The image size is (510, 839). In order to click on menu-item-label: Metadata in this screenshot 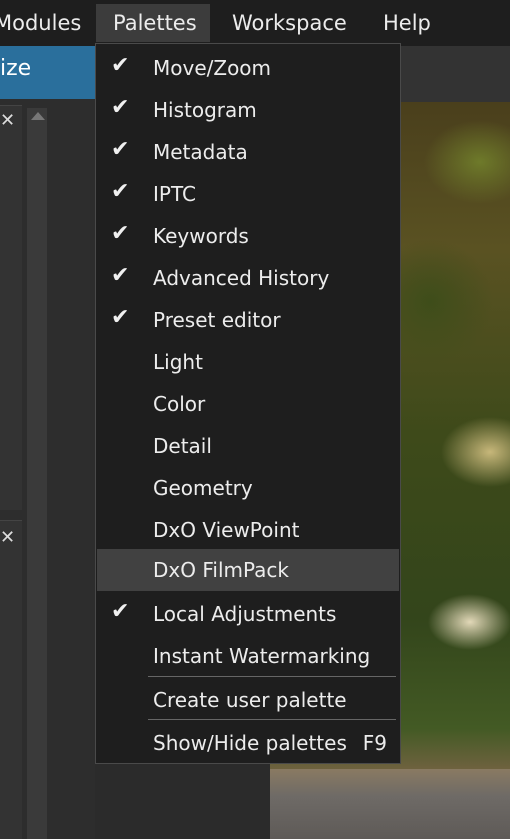, I will do `click(200, 152)`.